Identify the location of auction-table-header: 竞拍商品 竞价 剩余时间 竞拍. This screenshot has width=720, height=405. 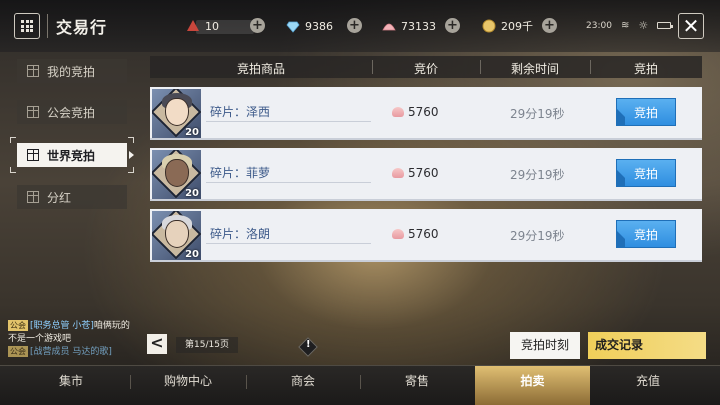
(426, 67).